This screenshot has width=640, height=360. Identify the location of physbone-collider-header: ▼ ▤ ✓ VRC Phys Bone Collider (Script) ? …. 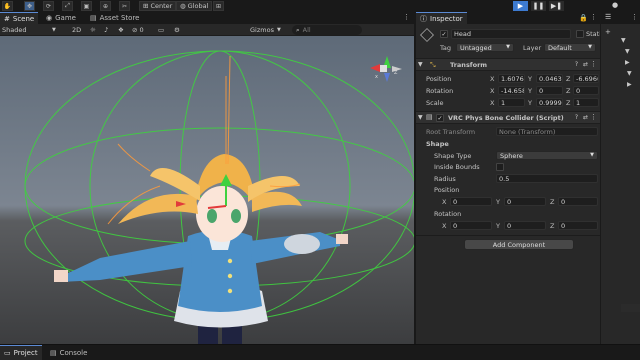
(508, 117).